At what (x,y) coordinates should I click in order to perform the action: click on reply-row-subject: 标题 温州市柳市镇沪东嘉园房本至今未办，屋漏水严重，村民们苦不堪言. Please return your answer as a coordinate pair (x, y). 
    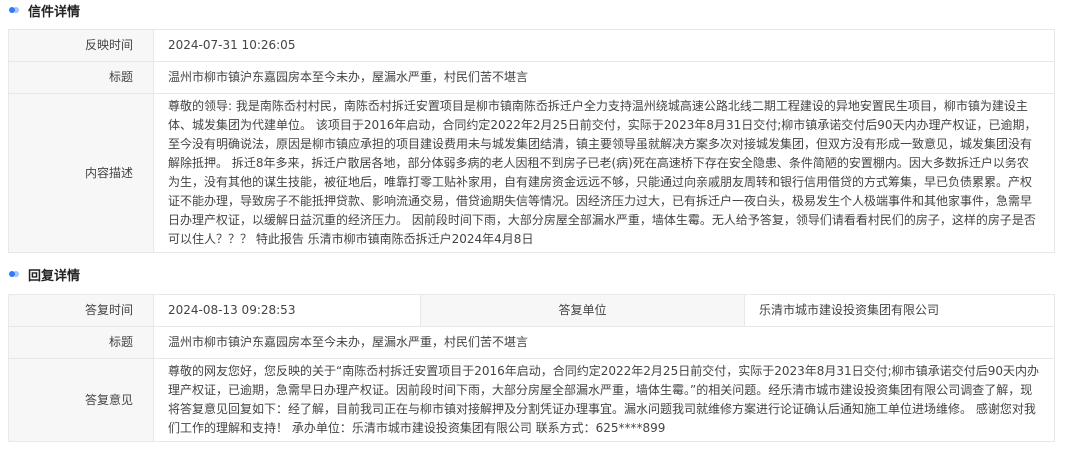
    Looking at the image, I should click on (531, 342).